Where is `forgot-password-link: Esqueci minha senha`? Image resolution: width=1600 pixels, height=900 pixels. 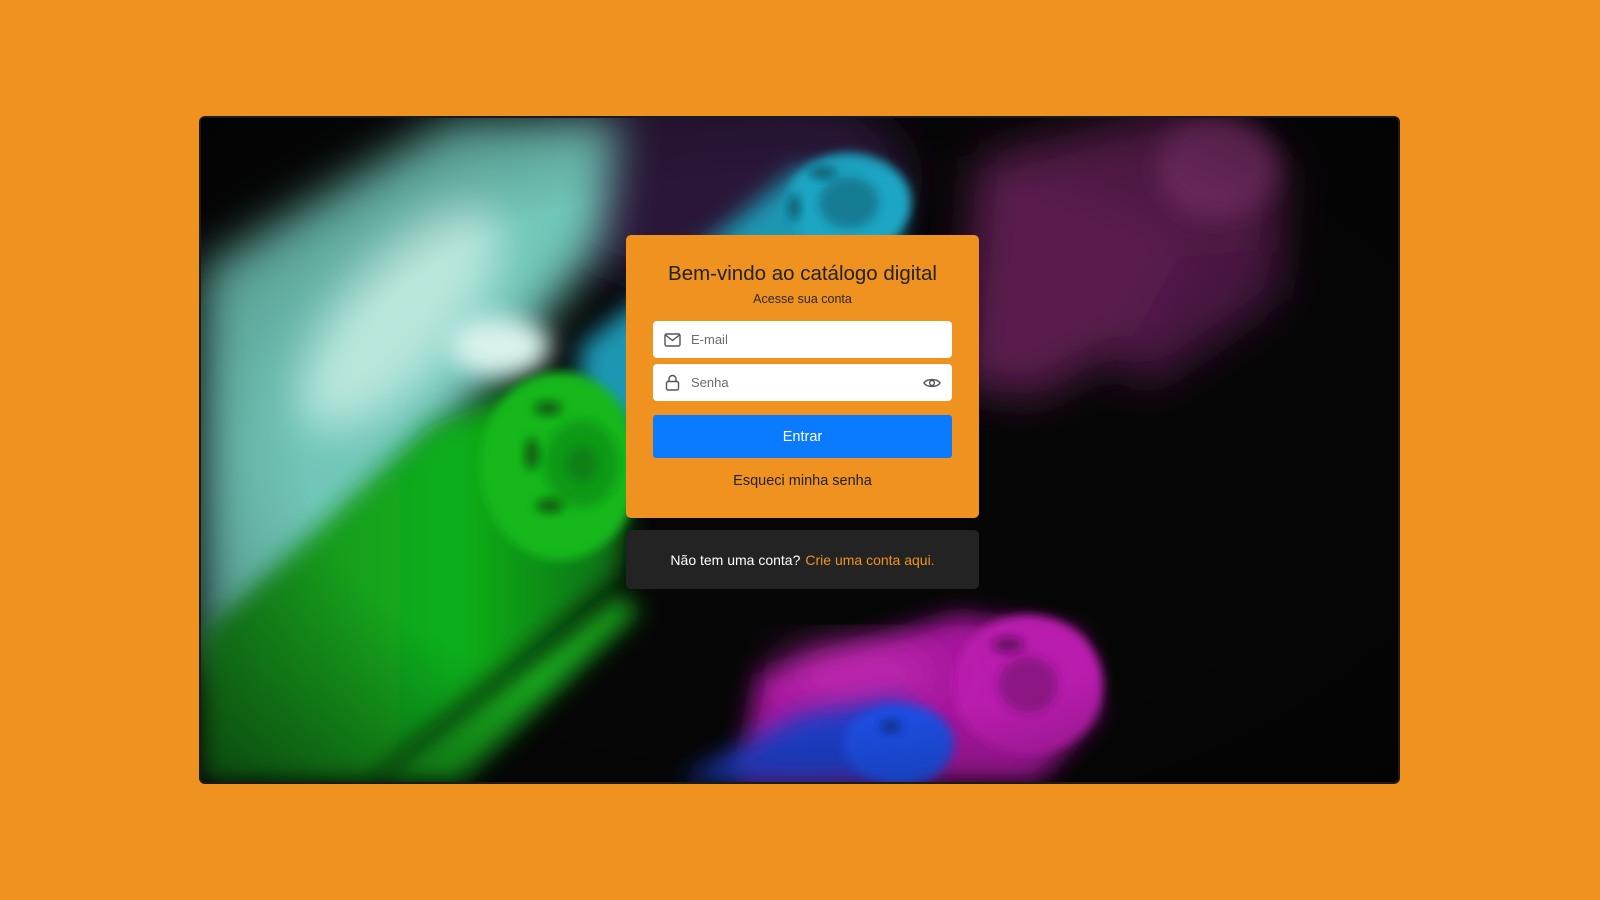 forgot-password-link: Esqueci minha senha is located at coordinates (802, 481).